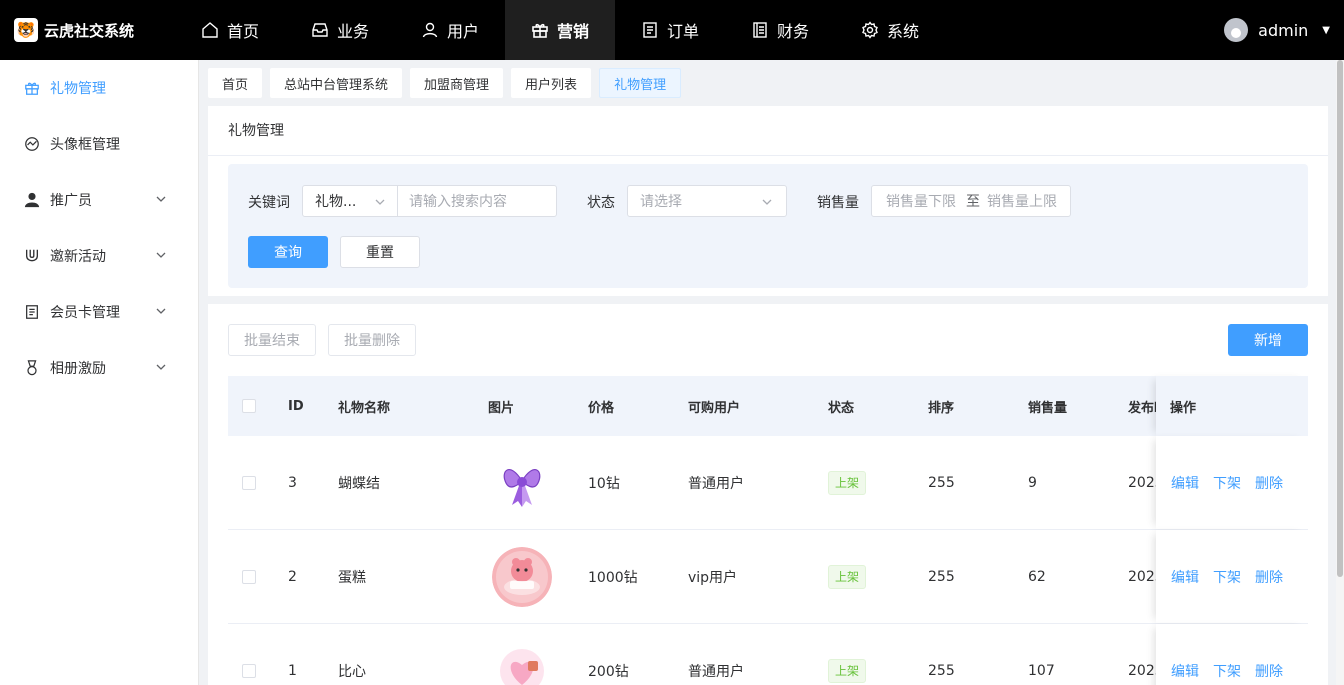  What do you see at coordinates (364, 406) in the screenshot?
I see `column-header: 礼物名称` at bounding box center [364, 406].